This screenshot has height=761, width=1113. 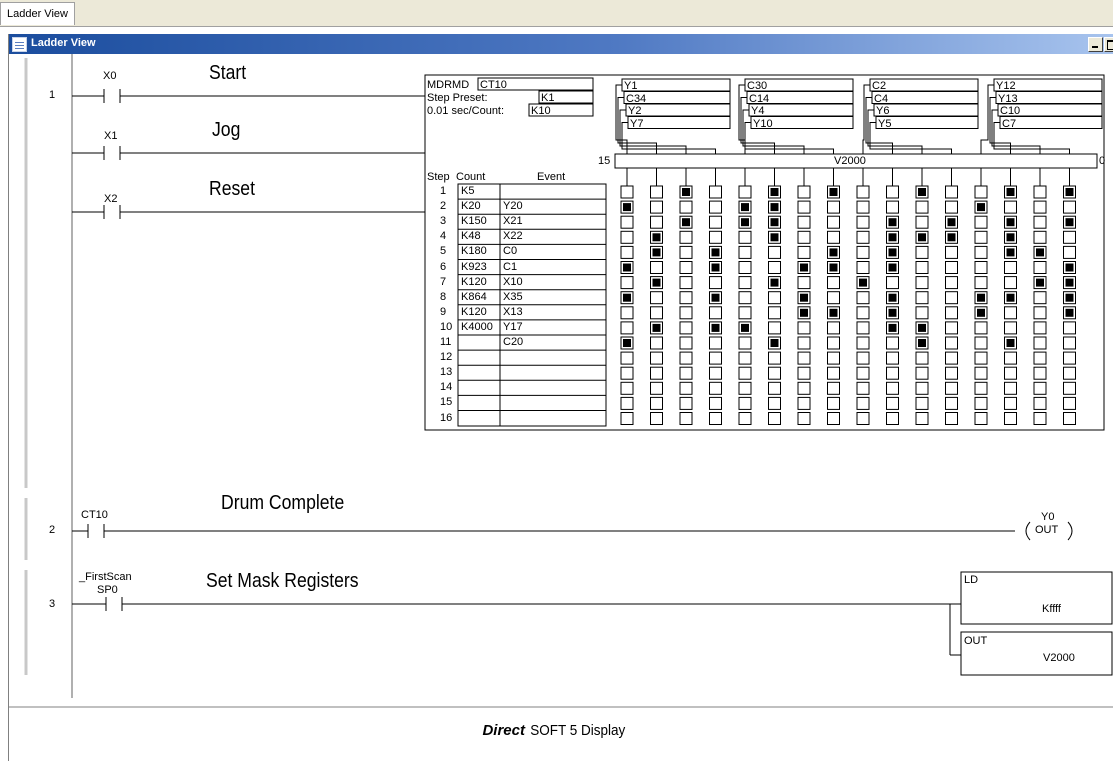 What do you see at coordinates (541, 111) in the screenshot?
I see `sec-count-value: K10` at bounding box center [541, 111].